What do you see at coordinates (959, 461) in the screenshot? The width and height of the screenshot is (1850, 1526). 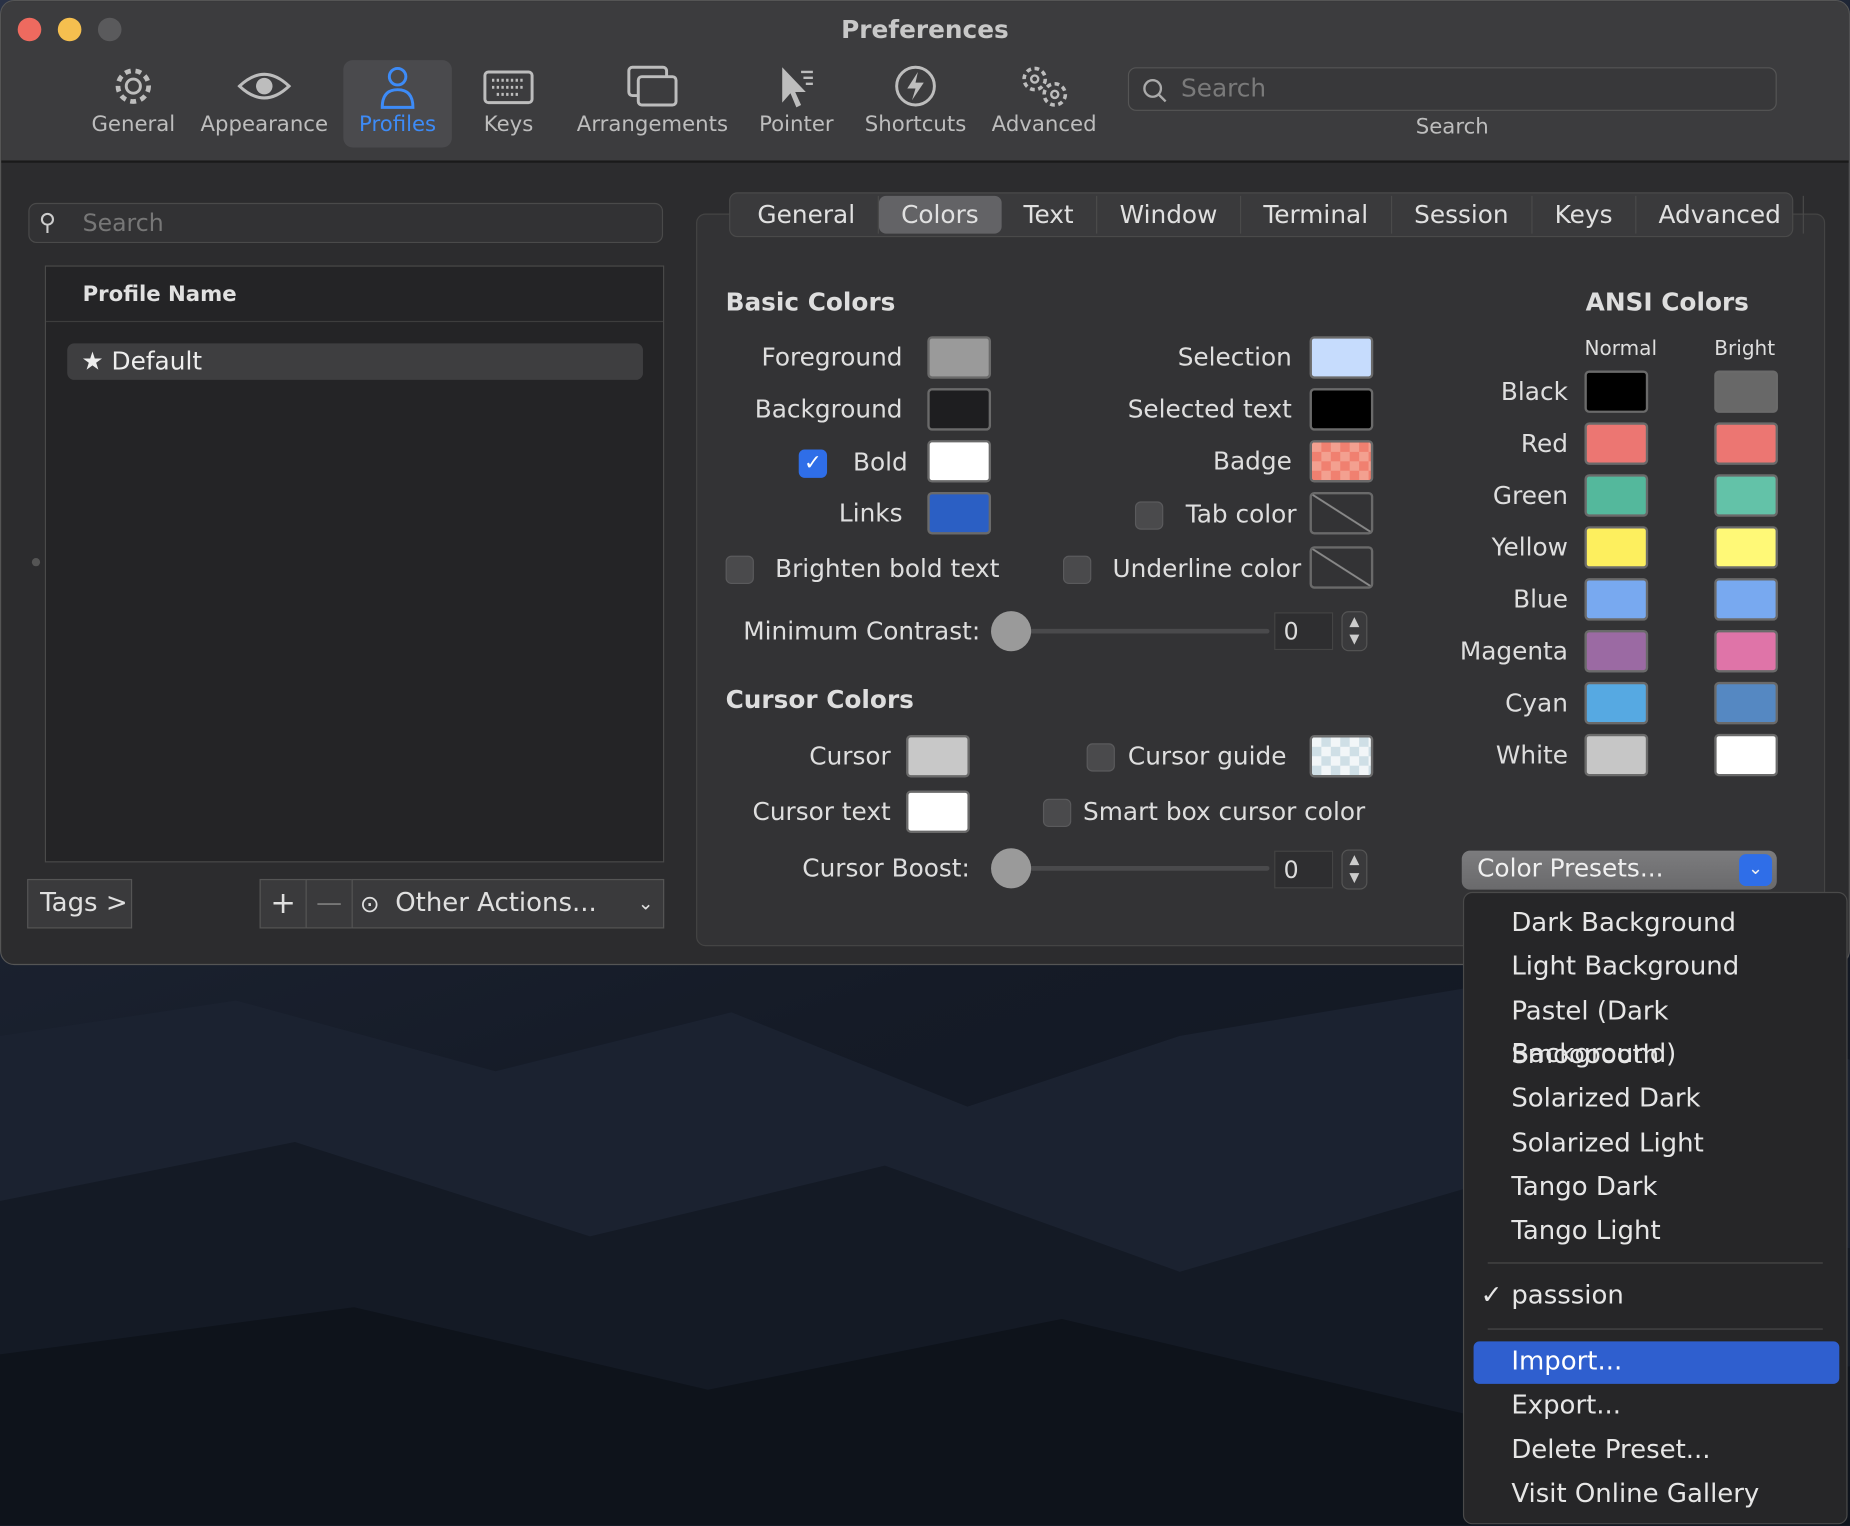 I see `bold-swatch` at bounding box center [959, 461].